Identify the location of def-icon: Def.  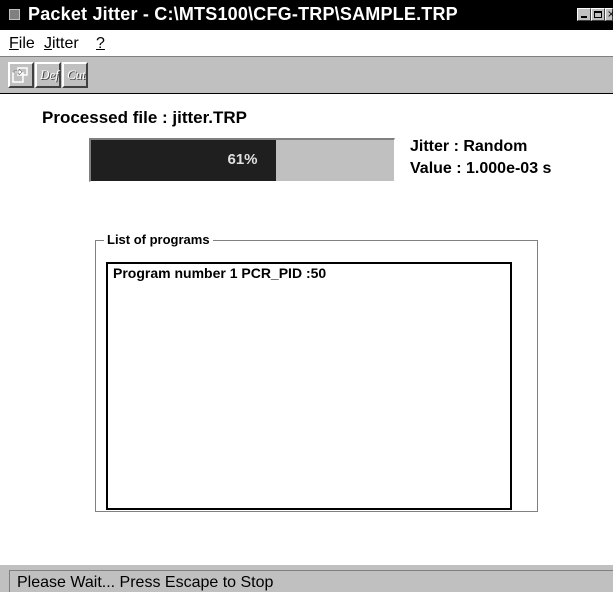
(49, 74).